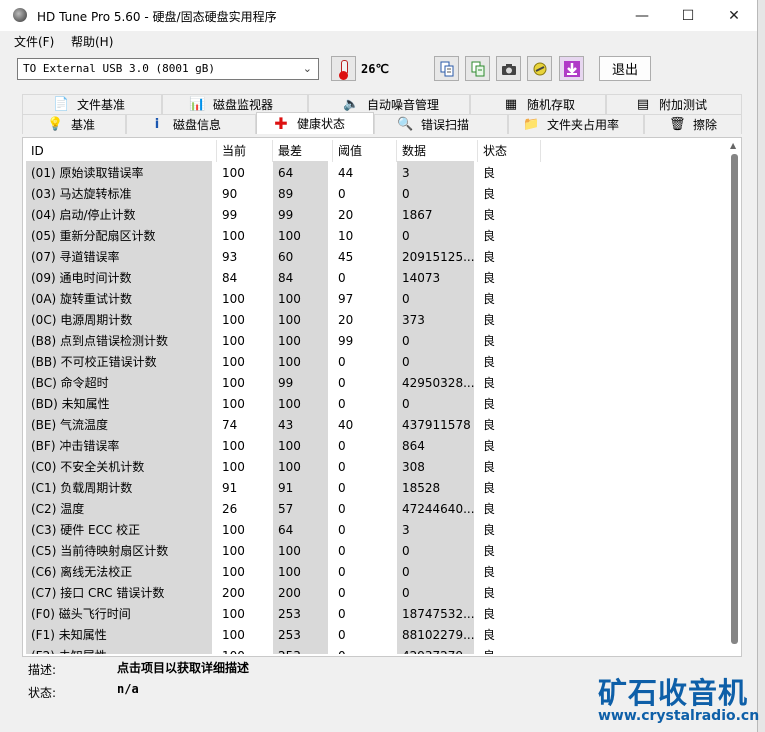 The image size is (765, 732). Describe the element at coordinates (235, 104) in the screenshot. I see `tab-disk-monitor: 📊 磁盘监视器` at that location.